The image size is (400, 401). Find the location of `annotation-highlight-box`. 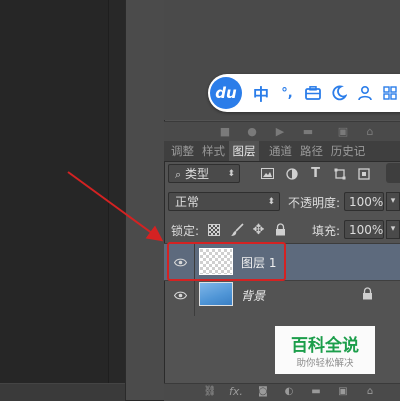

annotation-highlight-box is located at coordinates (226, 261).